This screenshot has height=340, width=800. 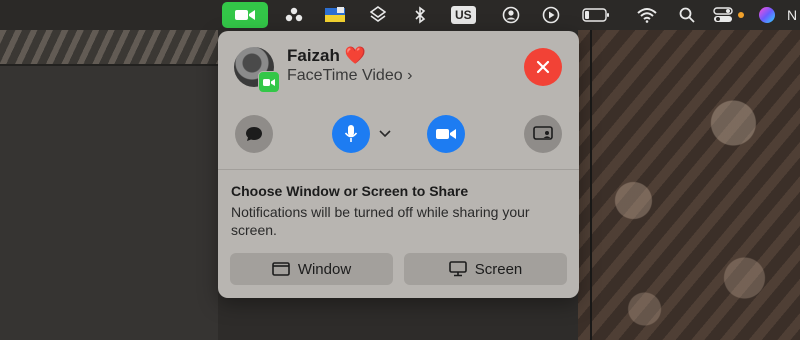 What do you see at coordinates (385, 134) in the screenshot?
I see `chevron-down-icon` at bounding box center [385, 134].